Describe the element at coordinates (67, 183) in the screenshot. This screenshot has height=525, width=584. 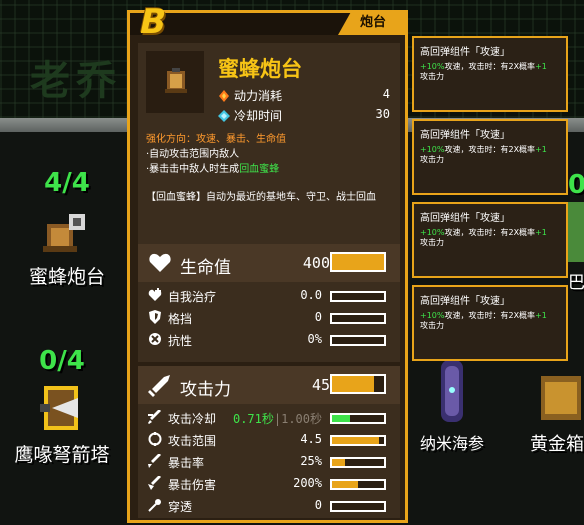
I see `unit-count: 4/4` at that location.